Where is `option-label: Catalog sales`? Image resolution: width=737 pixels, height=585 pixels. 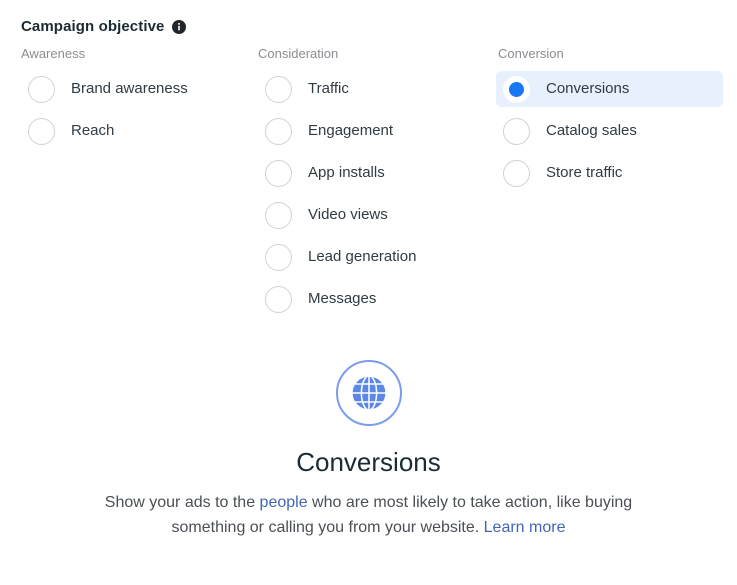
option-label: Catalog sales is located at coordinates (591, 130).